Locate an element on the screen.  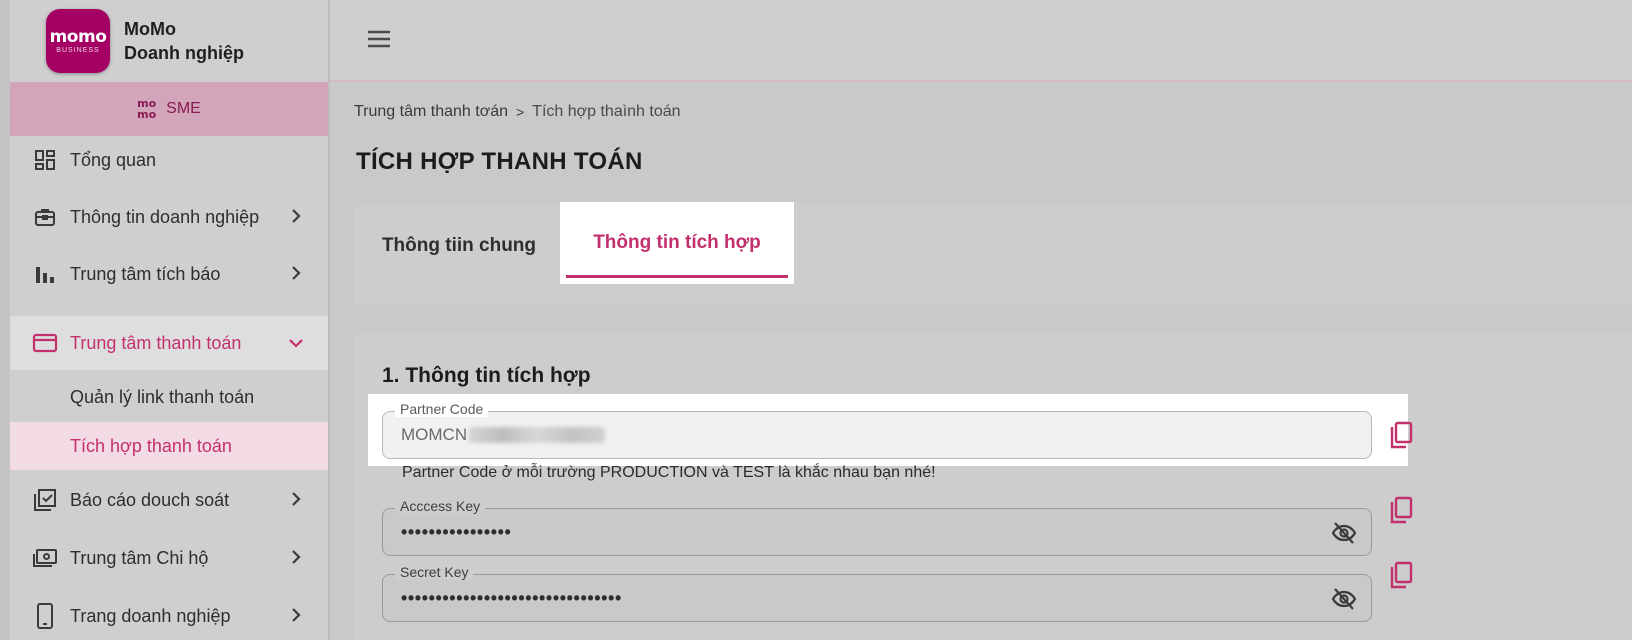
sidebar-item-reconciliation-report: Báo cáo douch soát is located at coordinates (169, 500).